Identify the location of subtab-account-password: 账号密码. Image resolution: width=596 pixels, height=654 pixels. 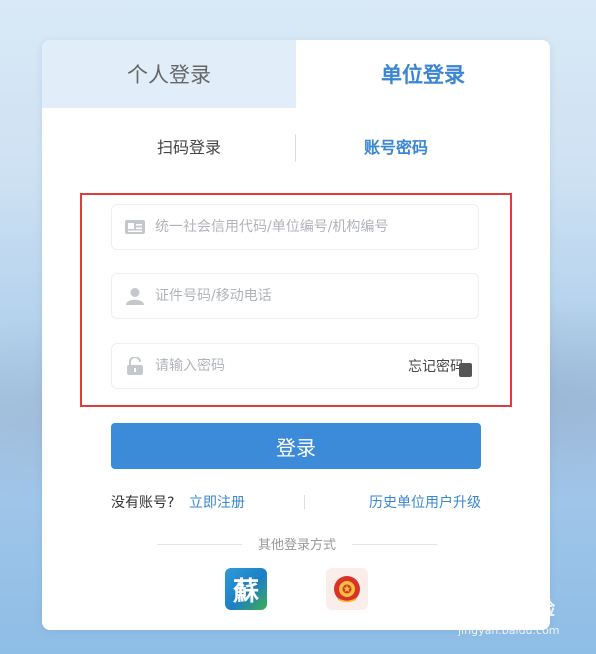
(396, 148).